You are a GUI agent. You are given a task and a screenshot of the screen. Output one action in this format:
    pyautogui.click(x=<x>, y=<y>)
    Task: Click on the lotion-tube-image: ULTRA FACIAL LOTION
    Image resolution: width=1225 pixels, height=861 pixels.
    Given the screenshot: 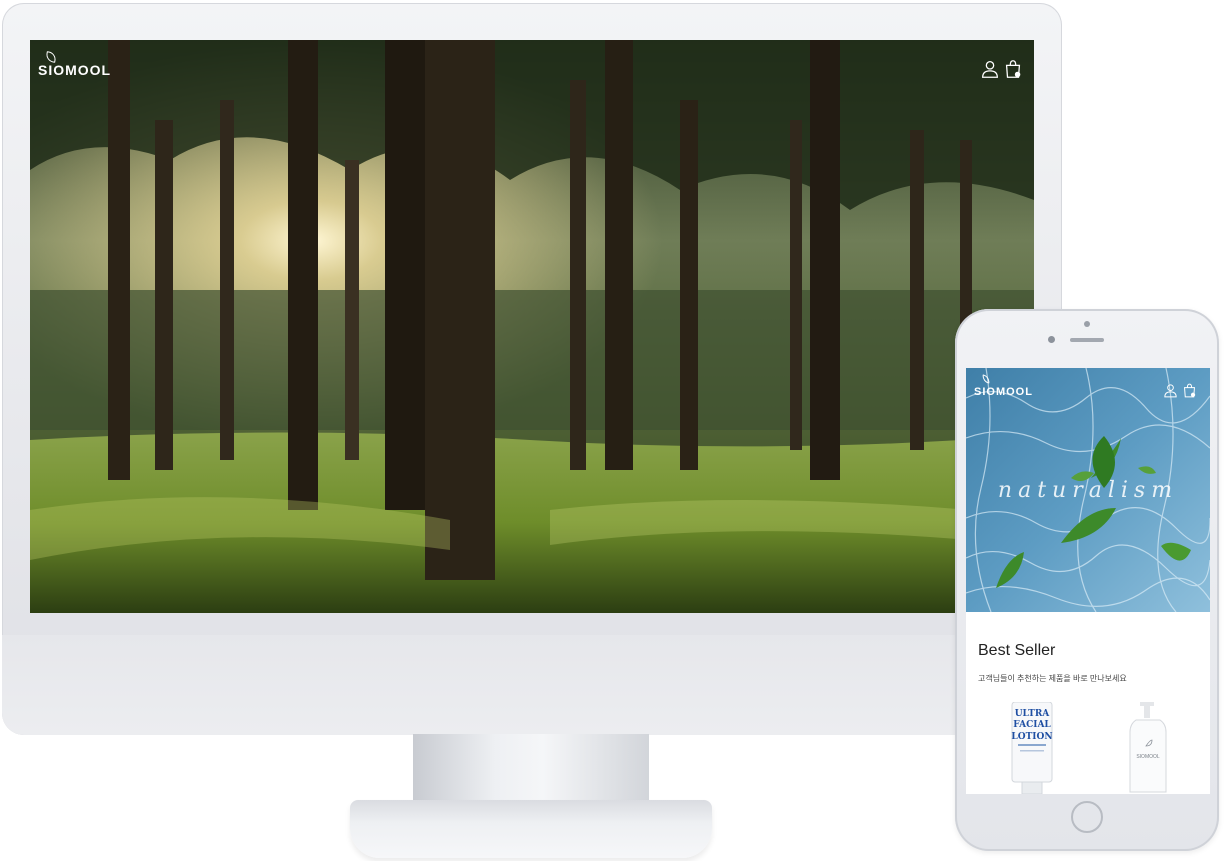 What is the action you would take?
    pyautogui.click(x=1032, y=747)
    